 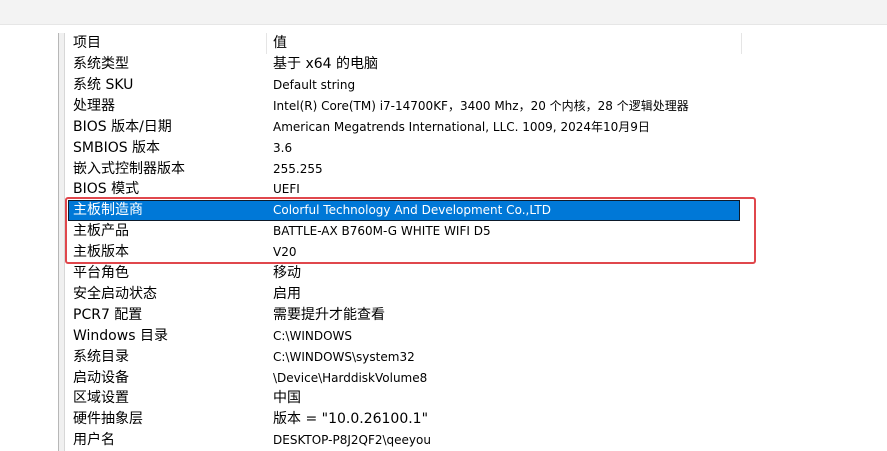 I want to click on table-row: 硬件抽象层 版本 = "10.0.26100.1", so click(x=476, y=419).